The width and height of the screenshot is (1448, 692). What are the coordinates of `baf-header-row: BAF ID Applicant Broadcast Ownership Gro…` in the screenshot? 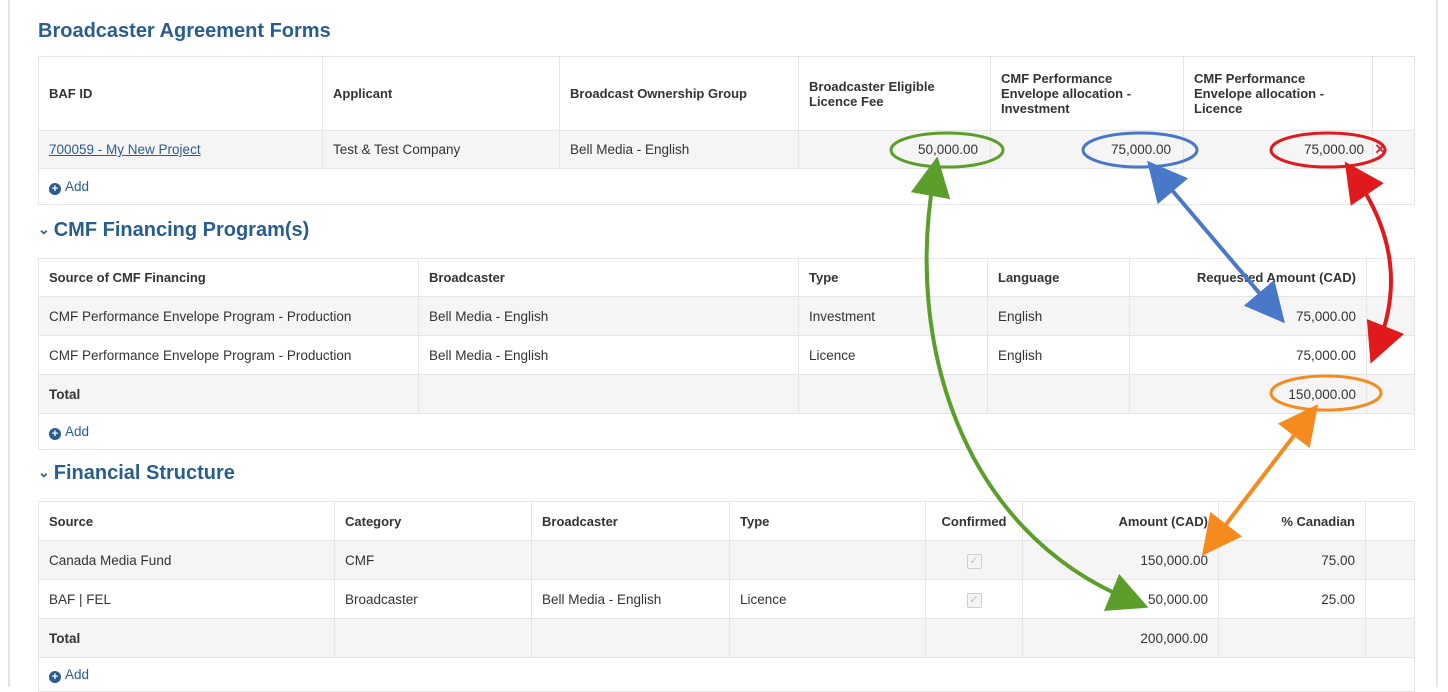 It's located at (726, 93).